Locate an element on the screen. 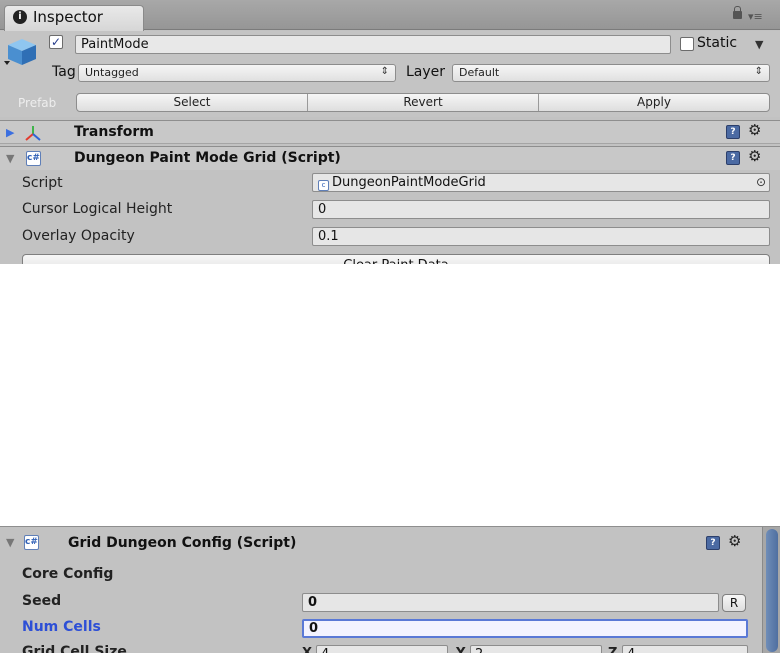  prefab-apply-button: Apply is located at coordinates (654, 102).